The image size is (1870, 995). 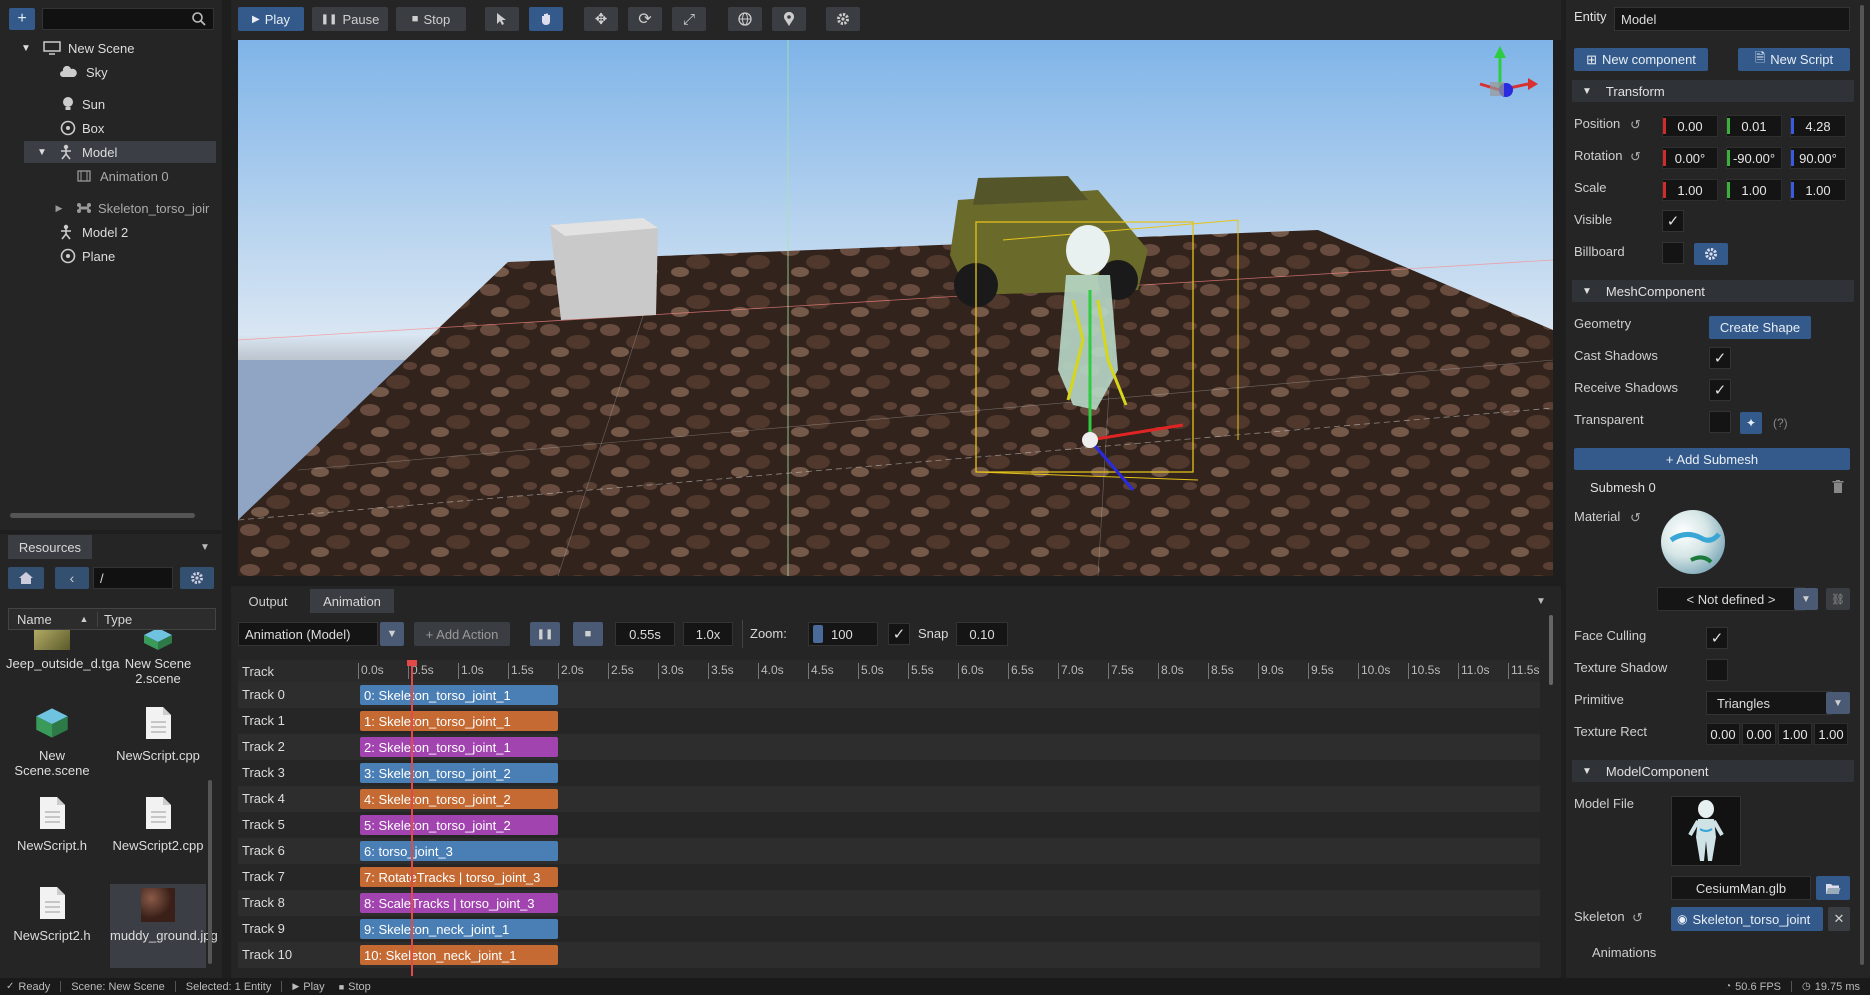 I want to click on skeleton-selector: ◉ Skeleton_torso_joint, so click(x=1747, y=919).